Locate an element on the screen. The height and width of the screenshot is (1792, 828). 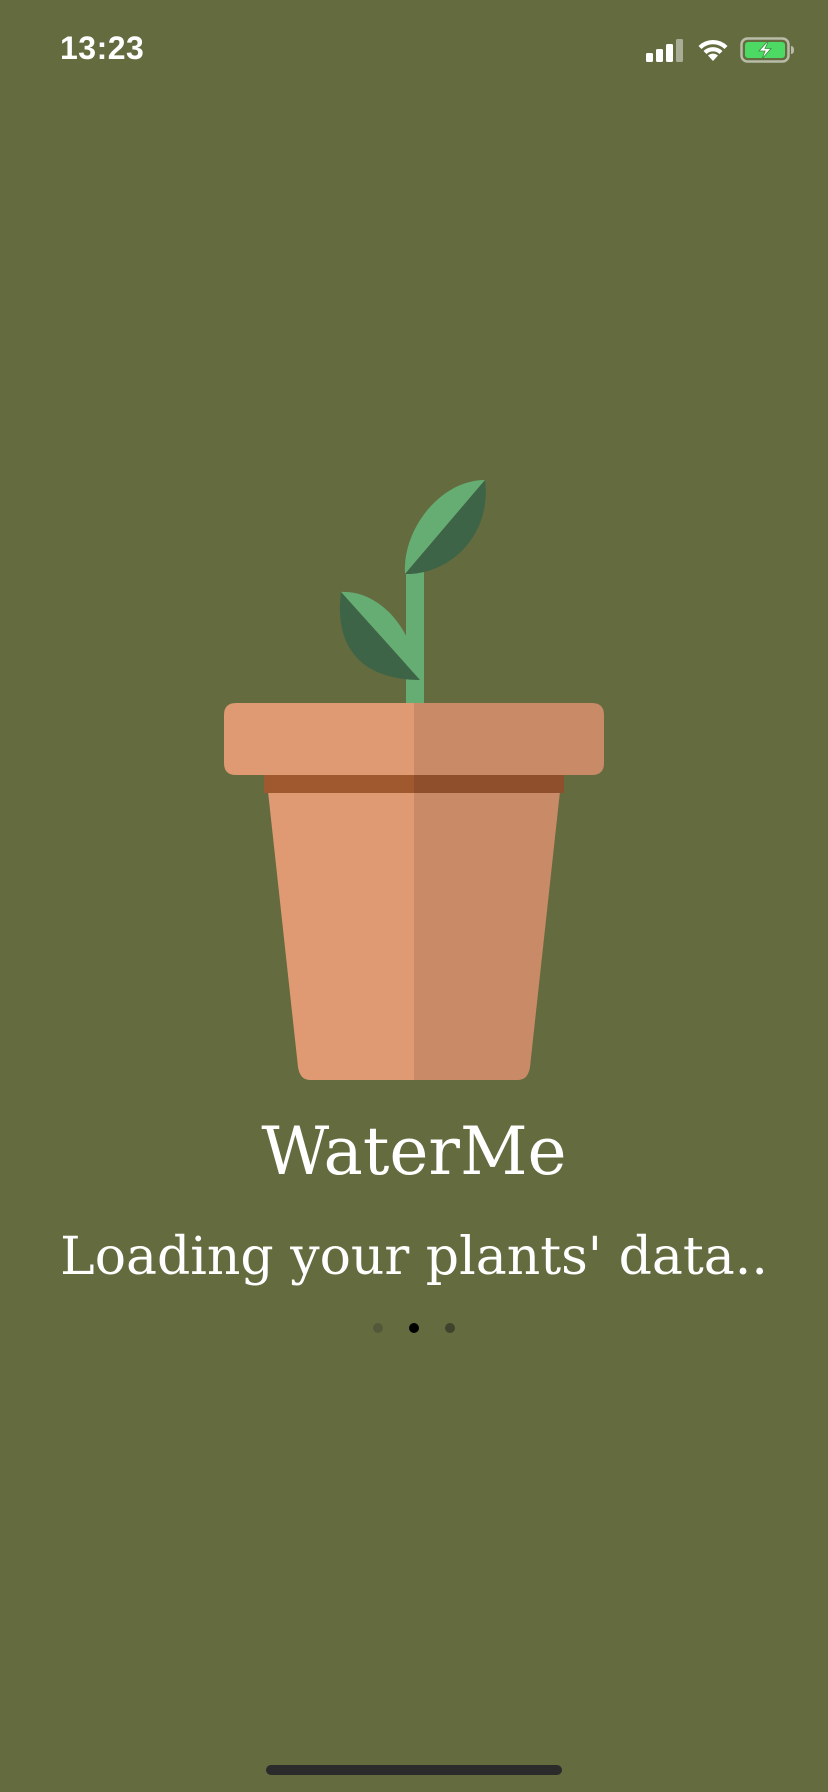
pot-rim-right is located at coordinates (509, 739).